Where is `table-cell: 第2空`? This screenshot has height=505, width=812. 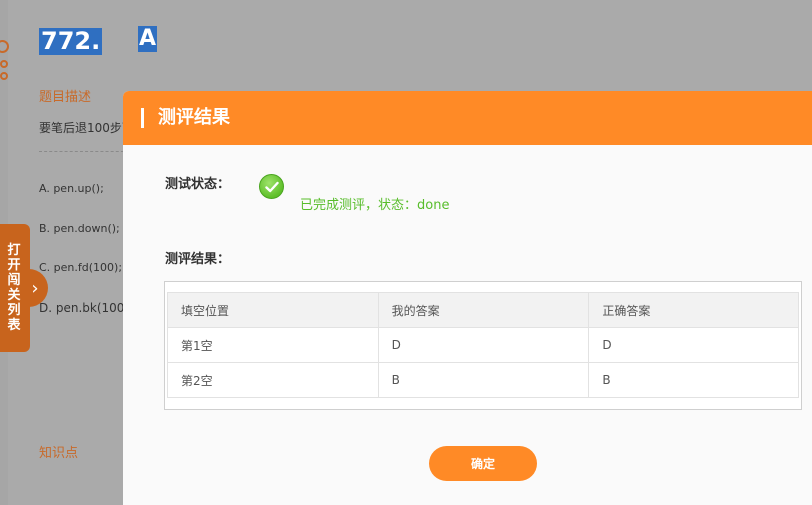
table-cell: 第2空 is located at coordinates (273, 380).